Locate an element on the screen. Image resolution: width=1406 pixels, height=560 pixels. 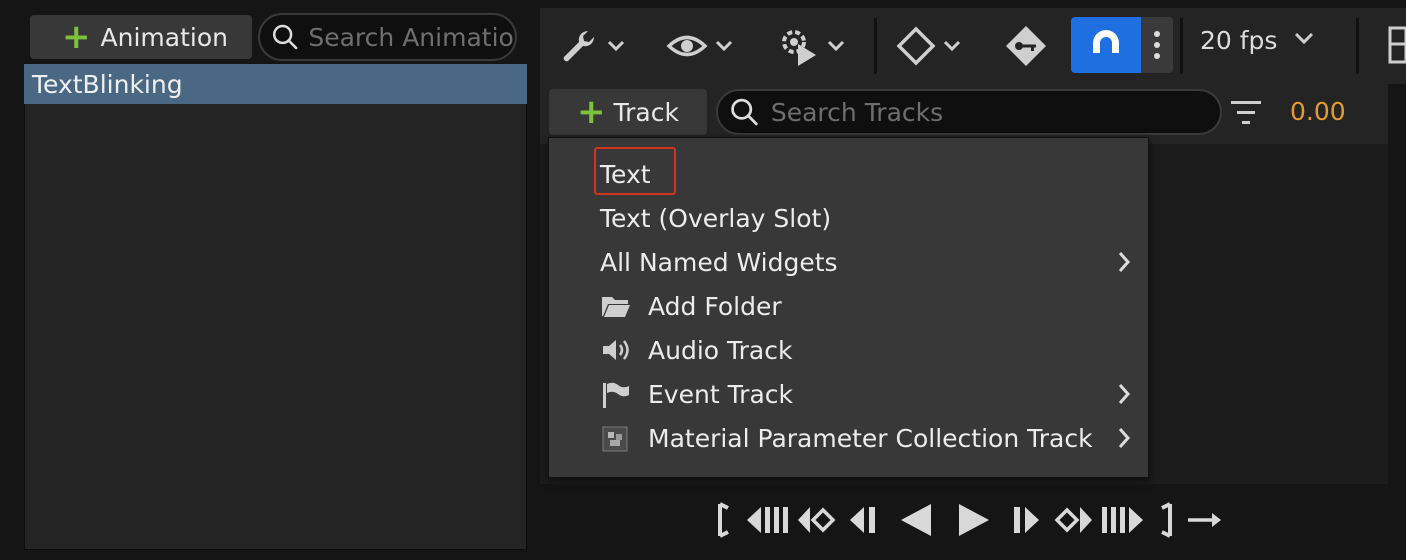
add-animation-label: Animation is located at coordinates (164, 37).